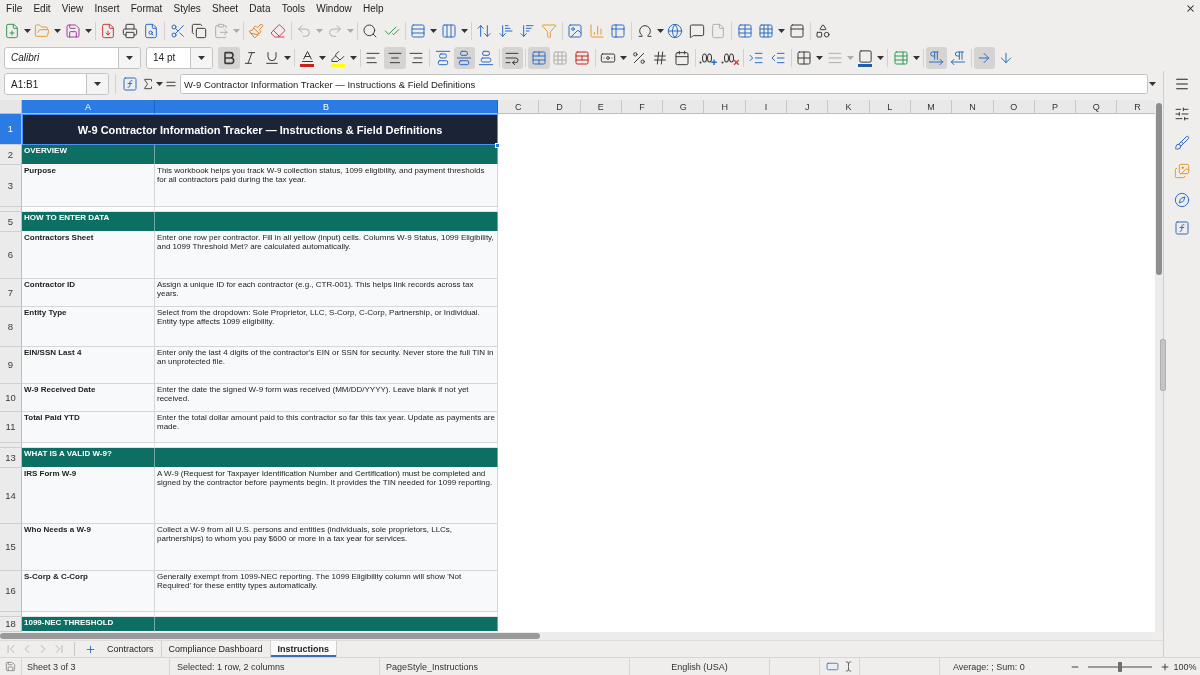 The width and height of the screenshot is (1200, 675). I want to click on row-header: 2, so click(11, 155).